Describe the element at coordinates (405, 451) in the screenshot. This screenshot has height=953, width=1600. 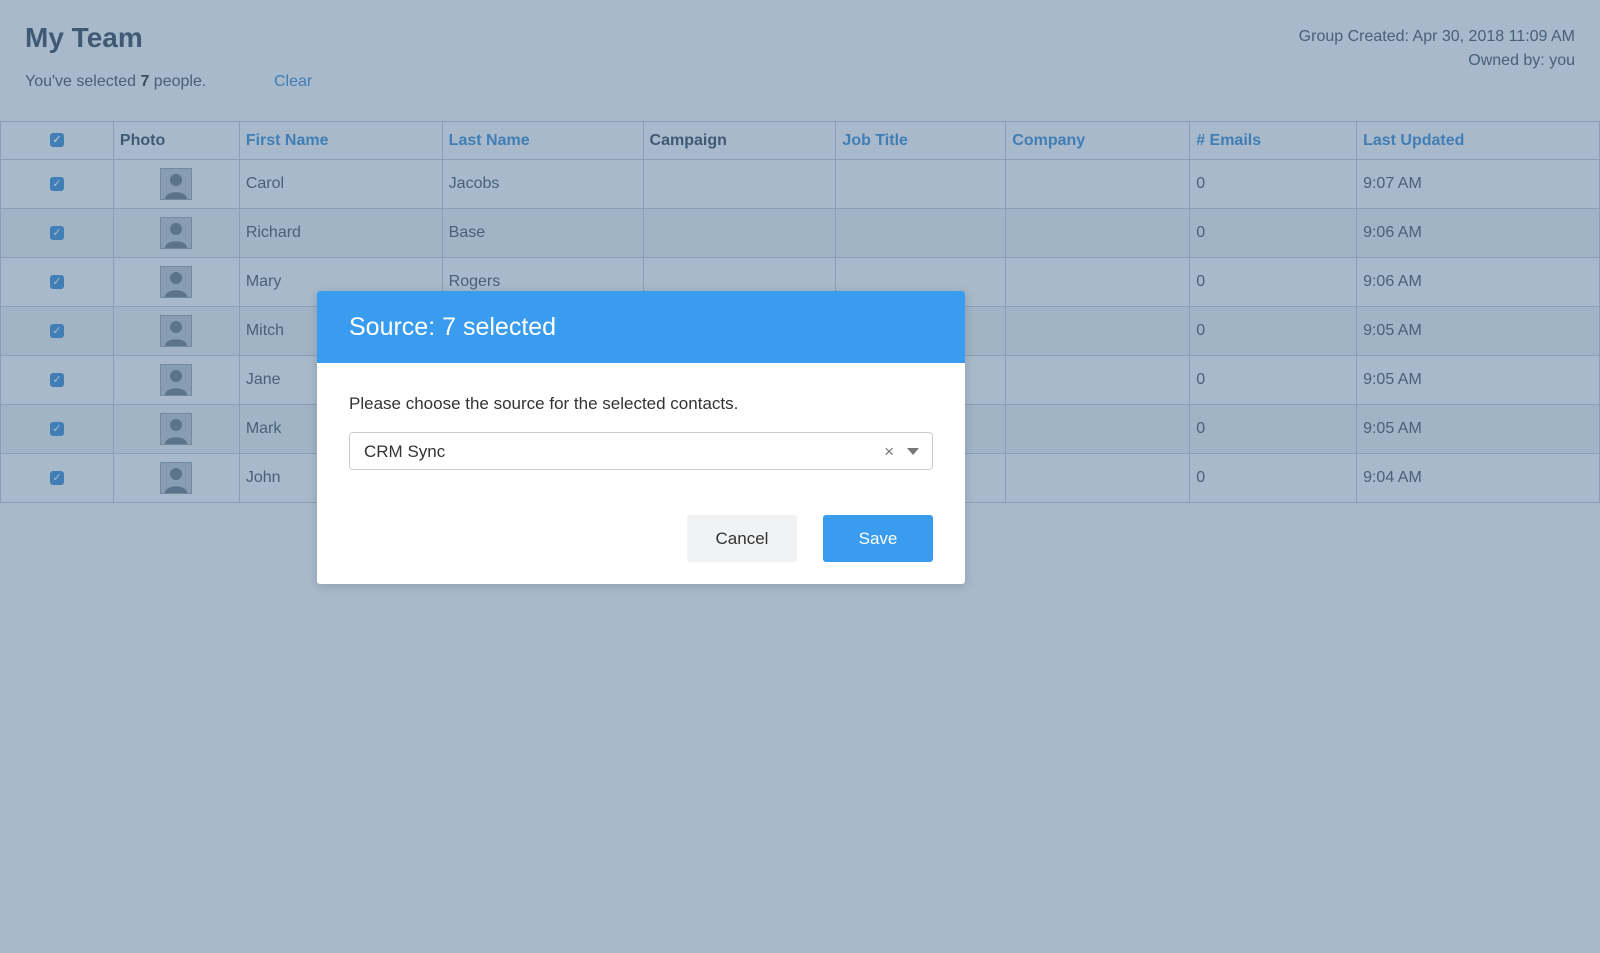
I see `source-select-value: CRM Sync` at that location.